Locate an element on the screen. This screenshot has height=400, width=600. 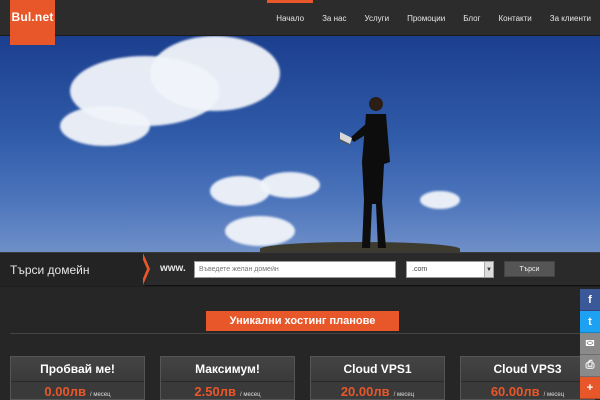
plan-price-row: 60.00лв / месец is located at coordinates (527, 390).